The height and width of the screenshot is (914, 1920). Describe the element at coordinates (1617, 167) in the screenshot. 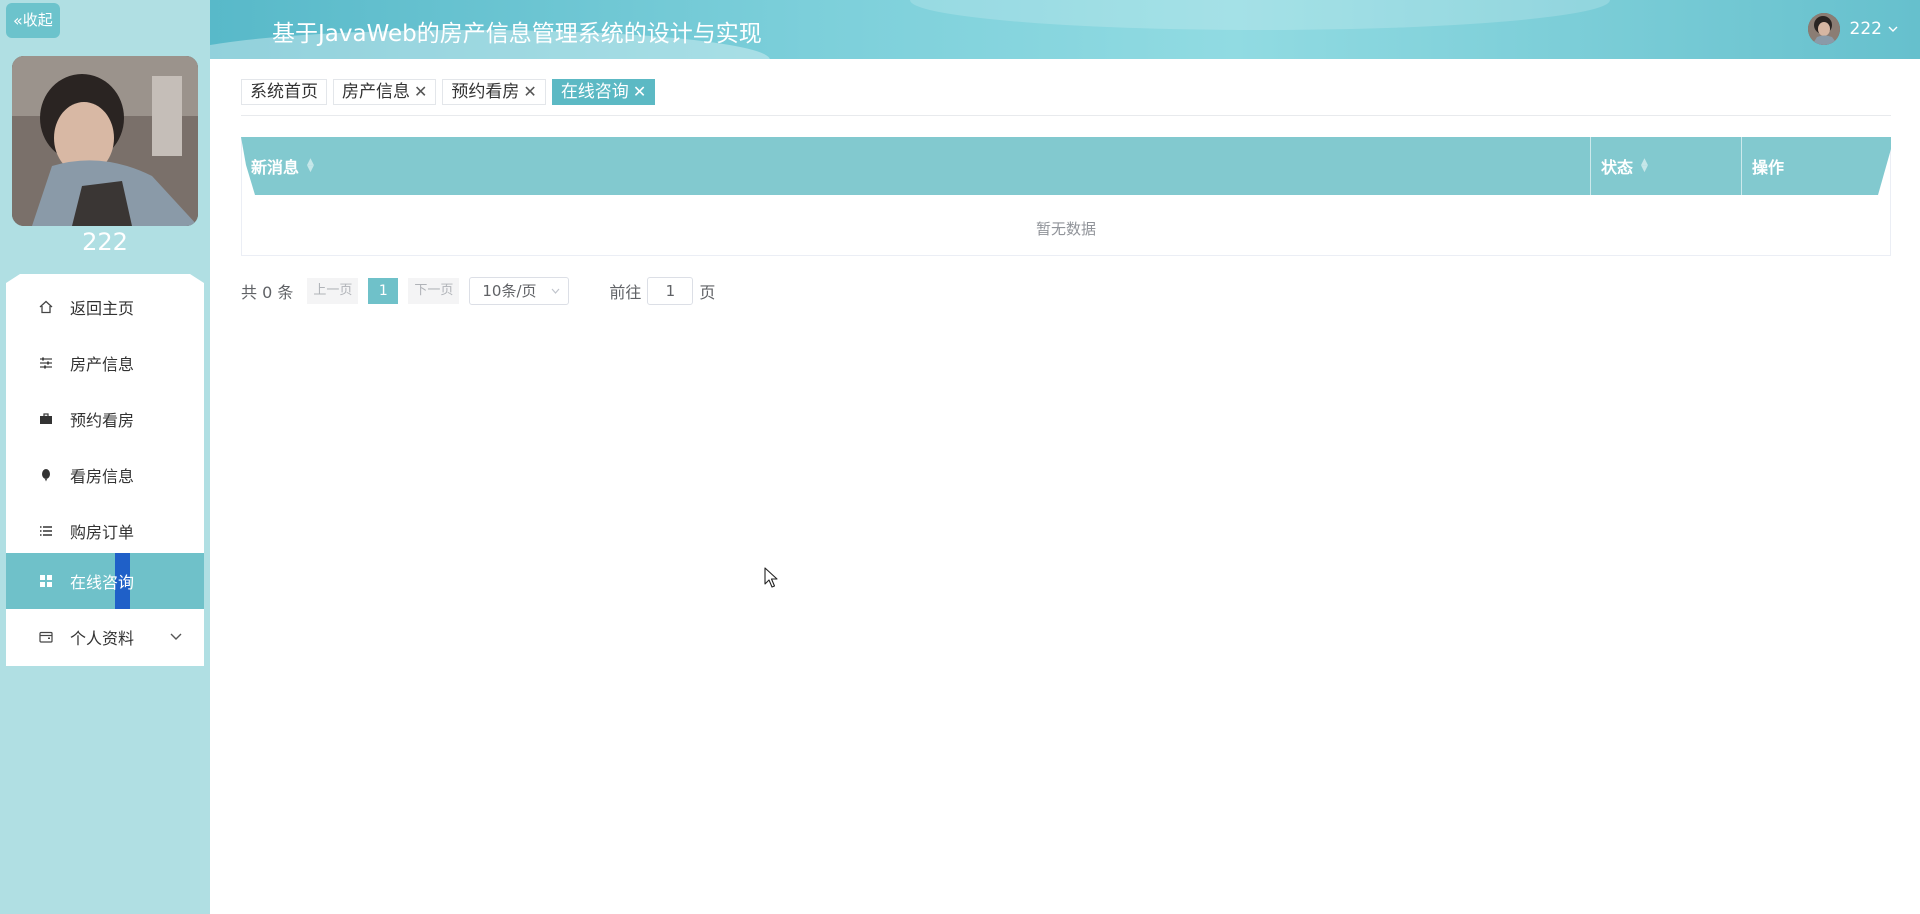

I see `column-label: 状态` at that location.